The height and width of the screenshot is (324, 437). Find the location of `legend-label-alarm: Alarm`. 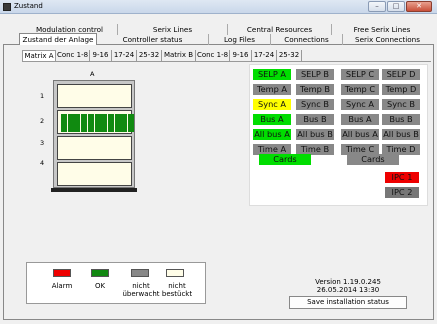

legend-label-alarm: Alarm is located at coordinates (62, 286).